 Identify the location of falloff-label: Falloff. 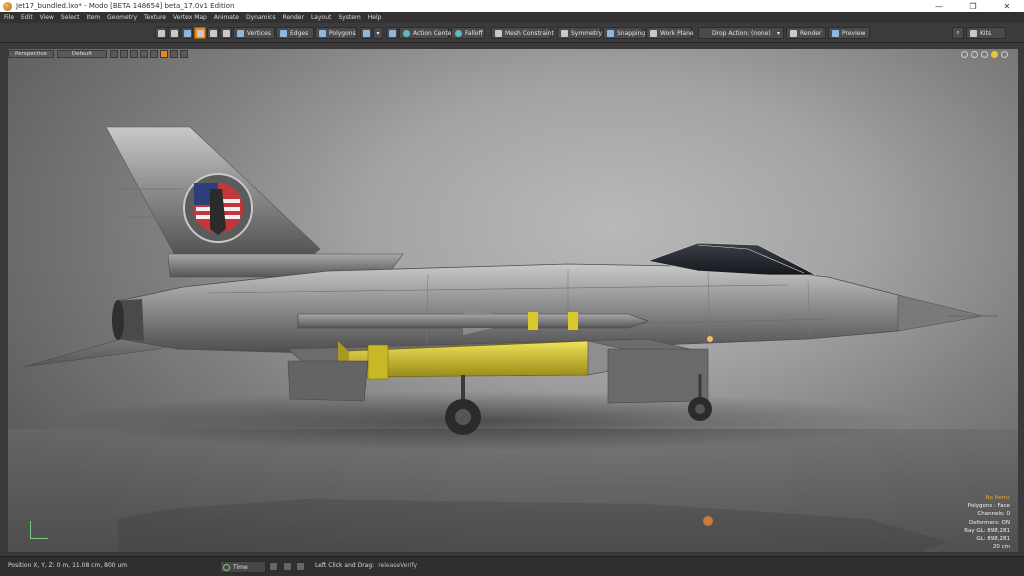
(474, 33).